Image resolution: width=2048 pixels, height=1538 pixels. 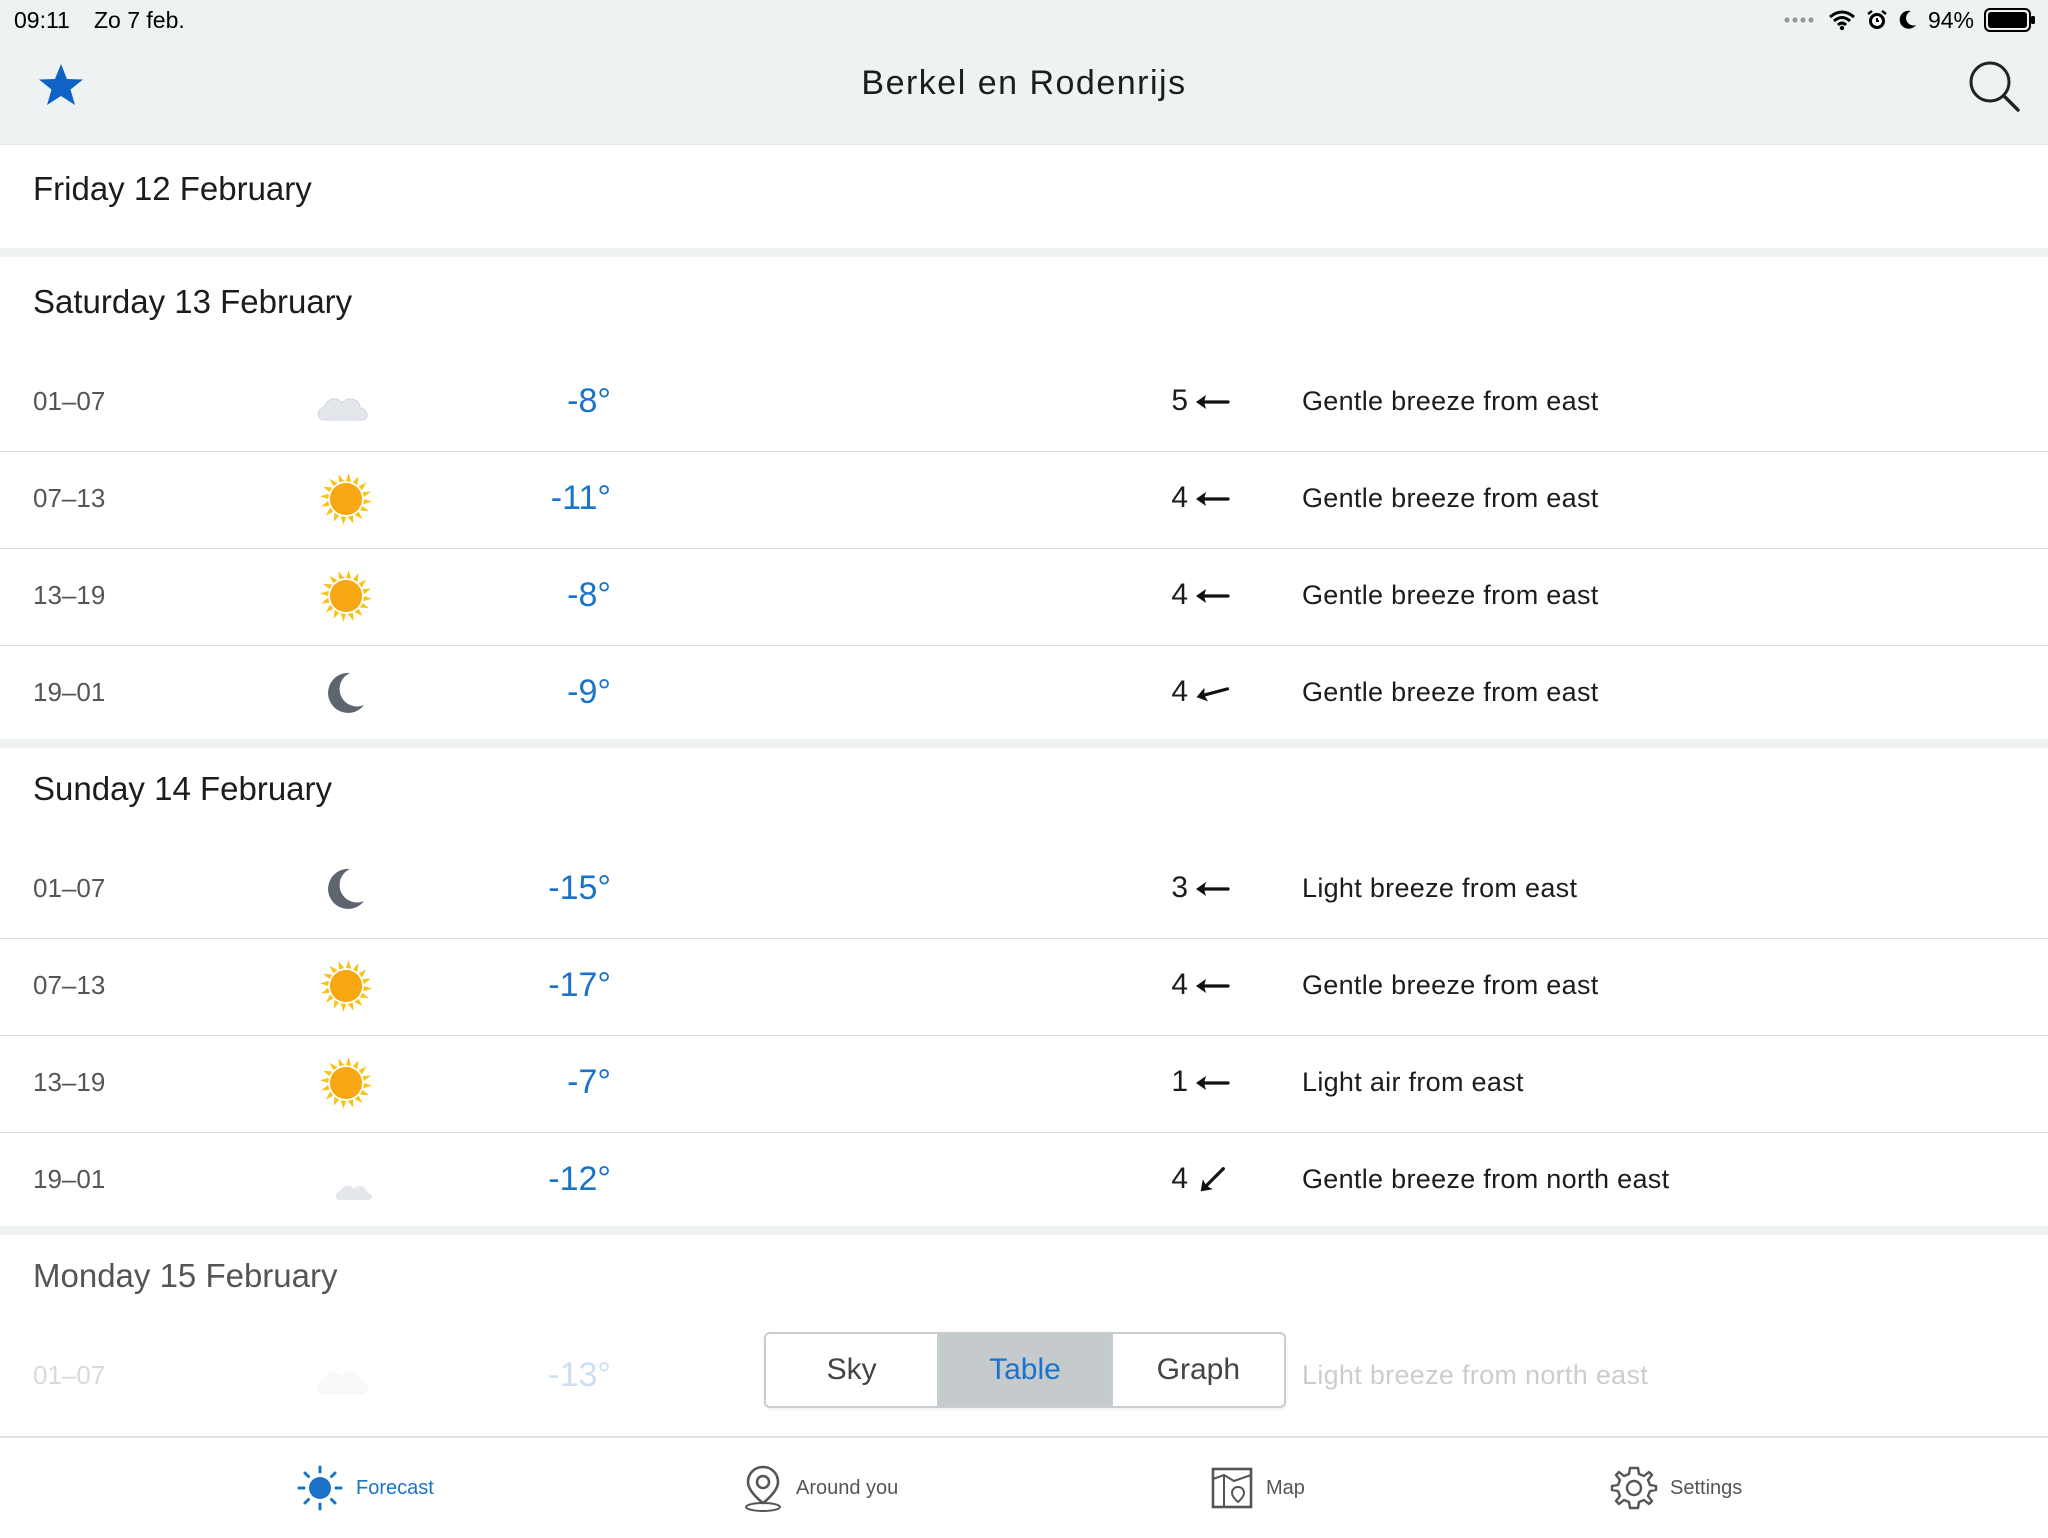 I want to click on forecast-row: 01–07 -8° 5 Gentle breeze from east, so click(x=1024, y=403).